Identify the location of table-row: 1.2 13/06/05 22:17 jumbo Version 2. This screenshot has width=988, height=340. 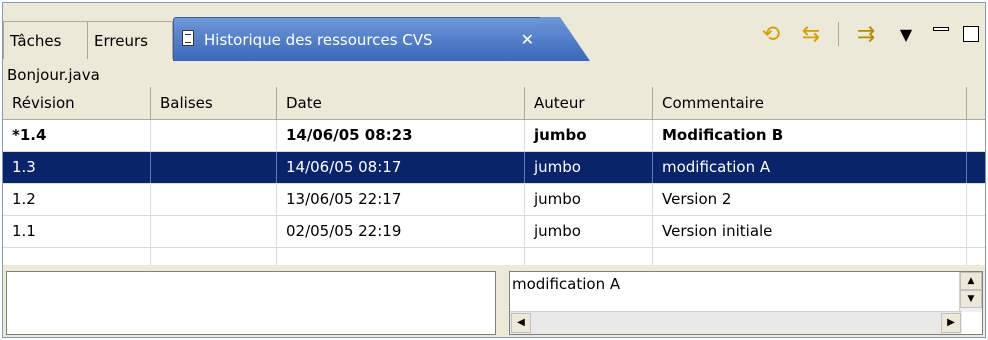
(494, 200).